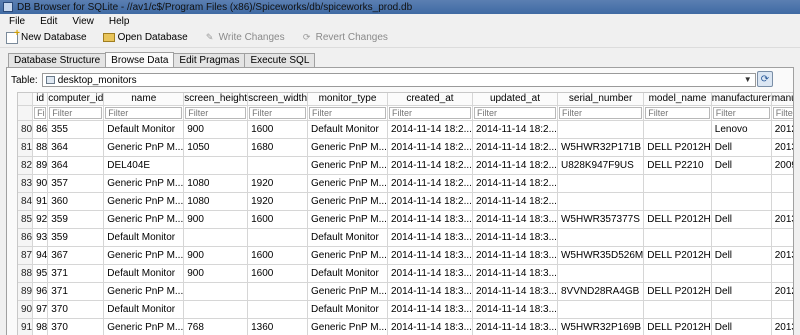 This screenshot has width=800, height=335. I want to click on column-header: name, so click(144, 99).